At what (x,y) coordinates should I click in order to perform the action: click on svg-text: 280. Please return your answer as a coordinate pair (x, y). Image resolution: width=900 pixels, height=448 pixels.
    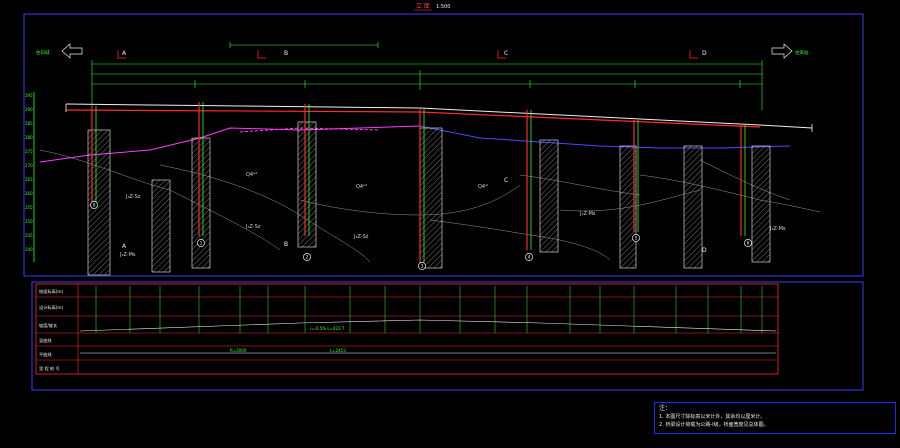
    Looking at the image, I should click on (29, 137).